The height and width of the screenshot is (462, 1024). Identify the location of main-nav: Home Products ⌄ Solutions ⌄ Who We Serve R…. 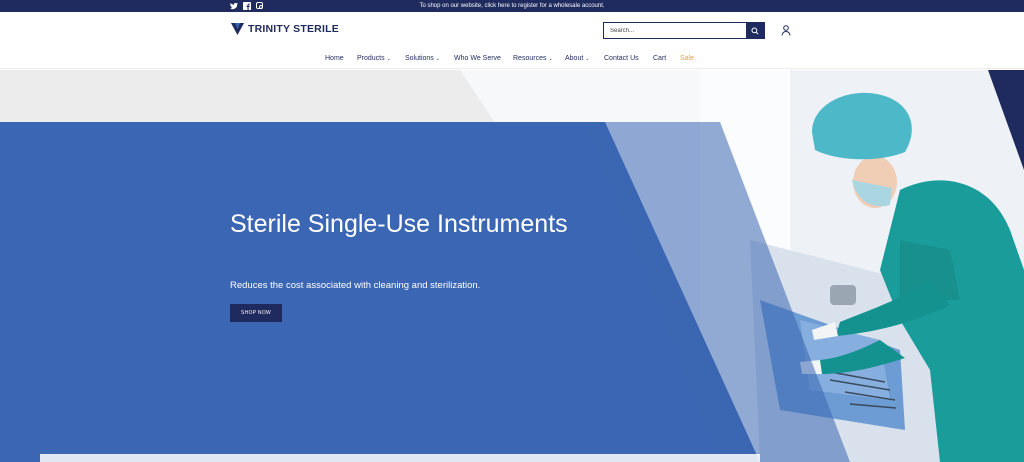
(512, 59).